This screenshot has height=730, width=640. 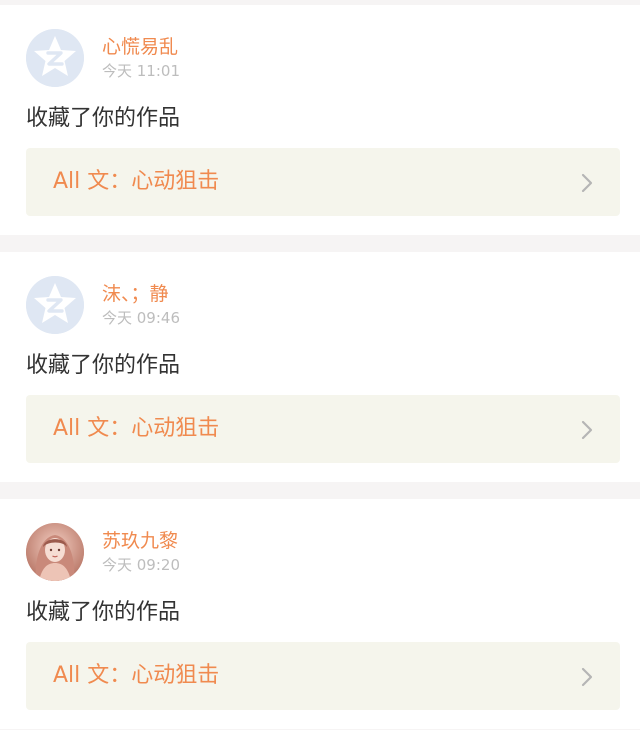 I want to click on timestamp: 今天 09:20, so click(x=141, y=565).